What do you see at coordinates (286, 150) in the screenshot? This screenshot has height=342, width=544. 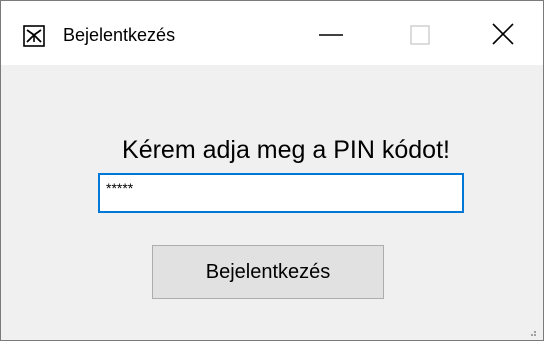 I see `pin-prompt-label: Kérem adja meg a PIN kódot!` at bounding box center [286, 150].